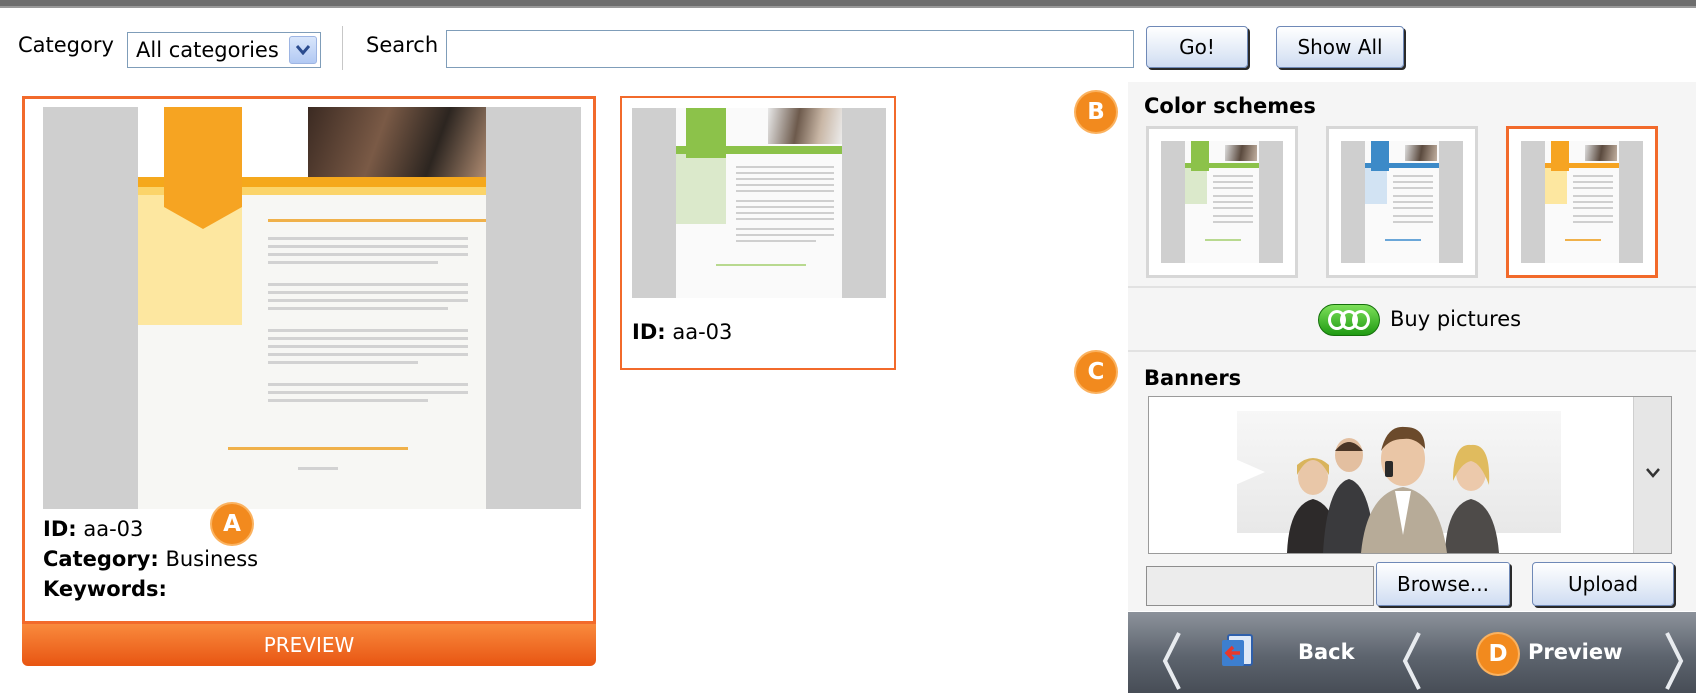  What do you see at coordinates (1603, 584) in the screenshot?
I see `upload-button: Upload` at bounding box center [1603, 584].